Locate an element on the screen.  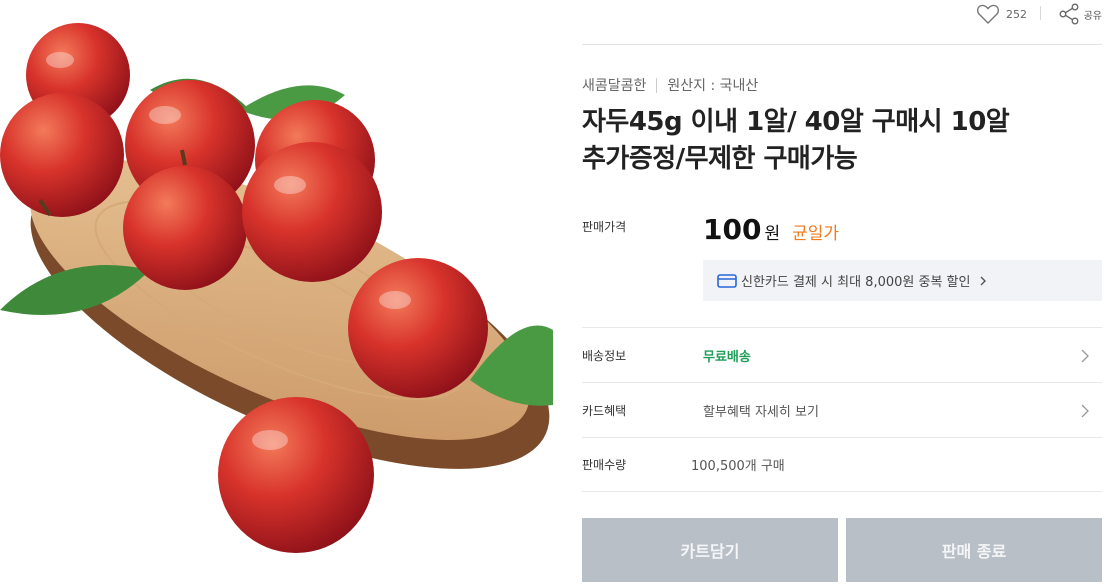
like-button: 252 is located at coordinates (1001, 14).